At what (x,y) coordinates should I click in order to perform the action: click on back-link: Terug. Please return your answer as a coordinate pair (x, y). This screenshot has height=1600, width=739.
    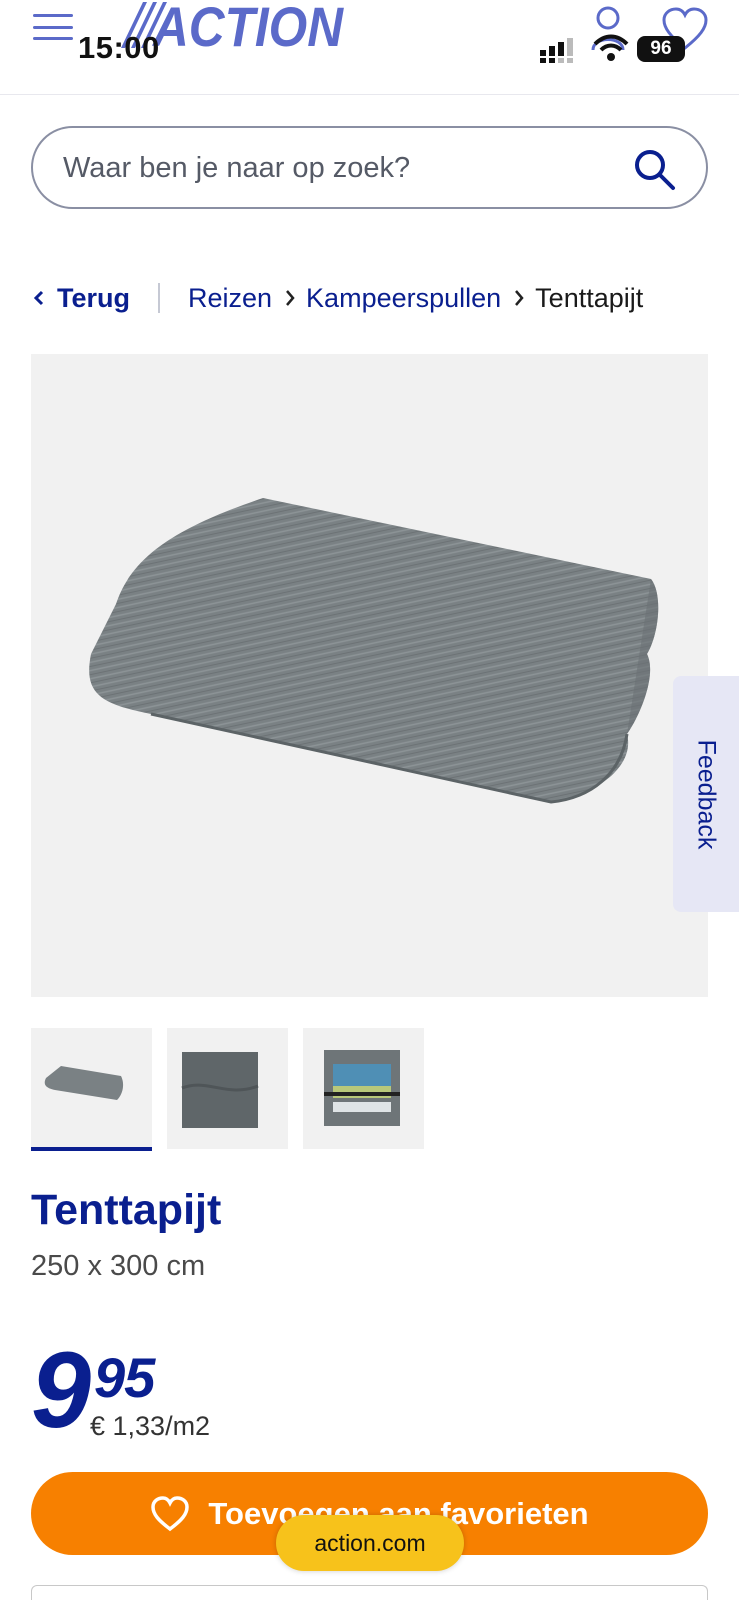
    Looking at the image, I should click on (81, 298).